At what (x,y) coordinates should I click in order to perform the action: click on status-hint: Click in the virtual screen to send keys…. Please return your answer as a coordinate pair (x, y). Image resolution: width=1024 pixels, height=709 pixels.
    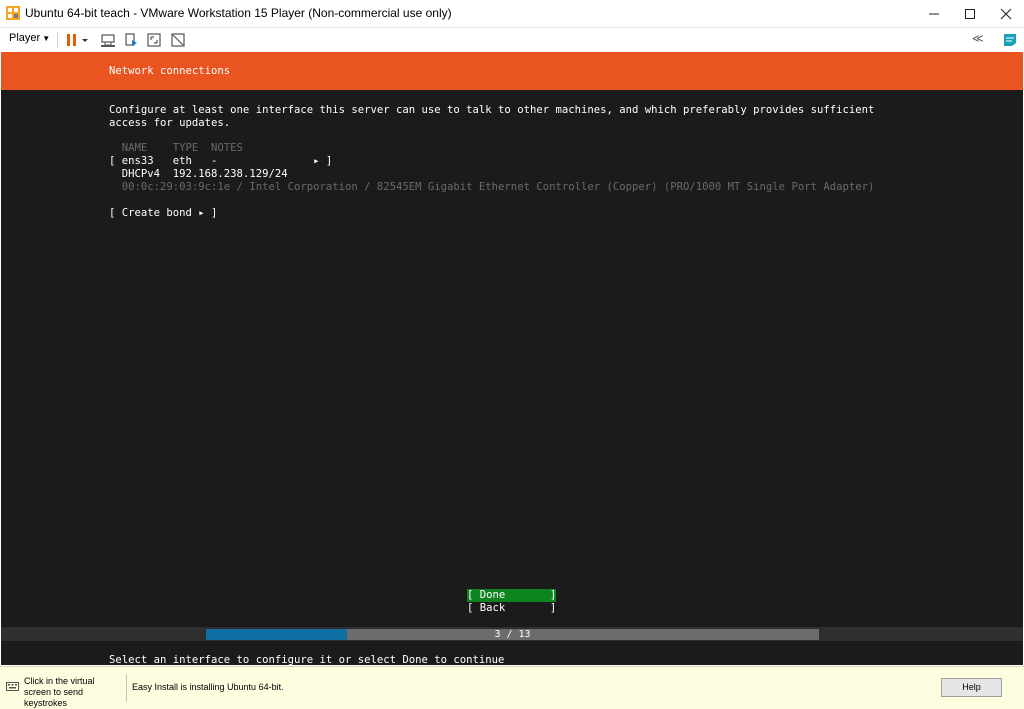
    Looking at the image, I should click on (59, 692).